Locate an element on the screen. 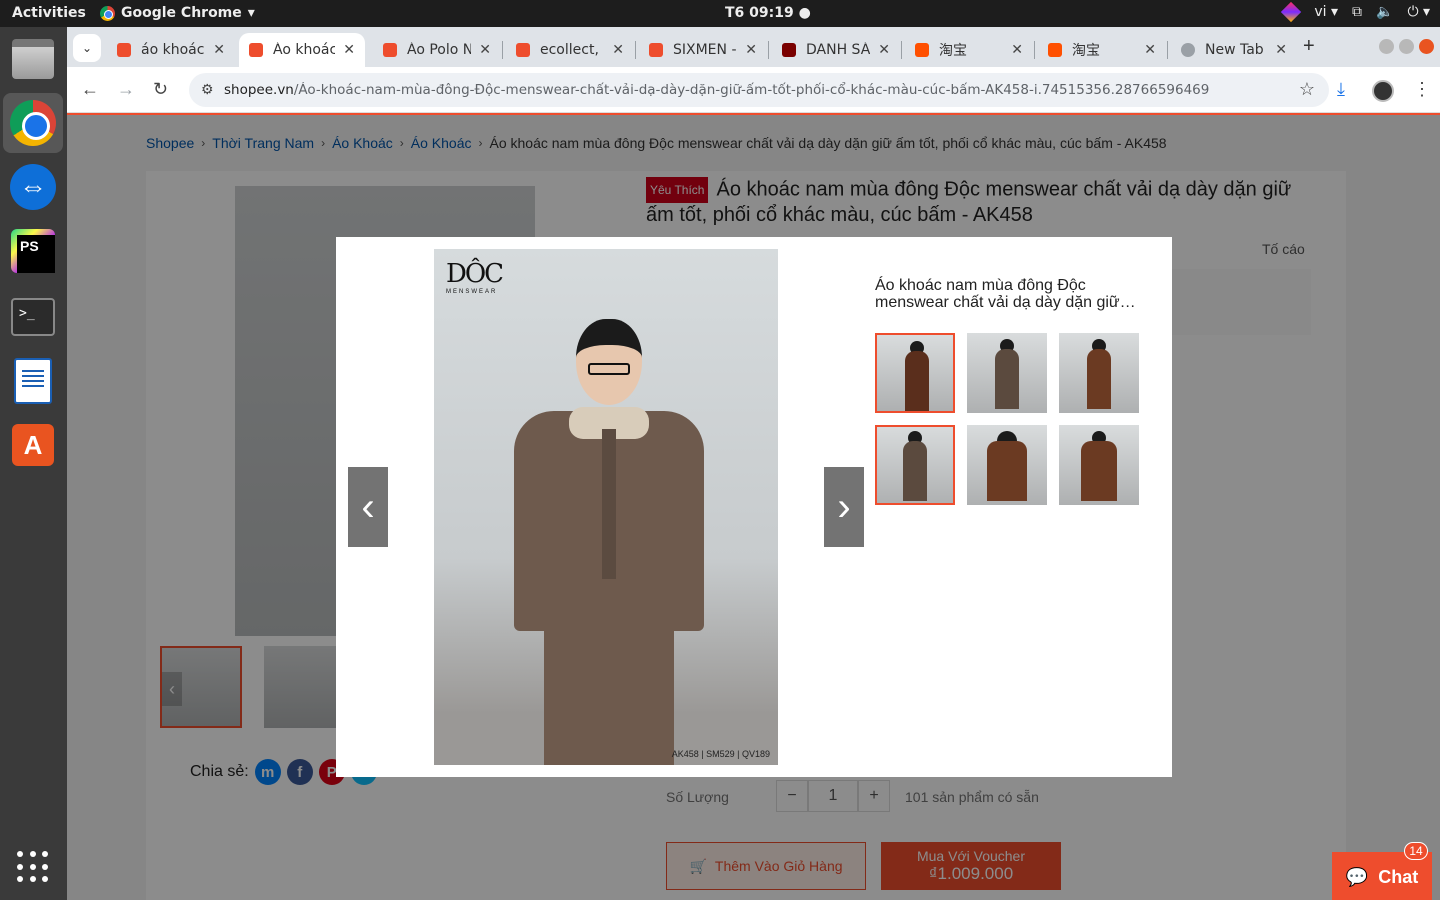 The image size is (1440, 900). modal-main-image: DÔC MENSWEAR AK458 | SM529 | QV189 is located at coordinates (606, 507).